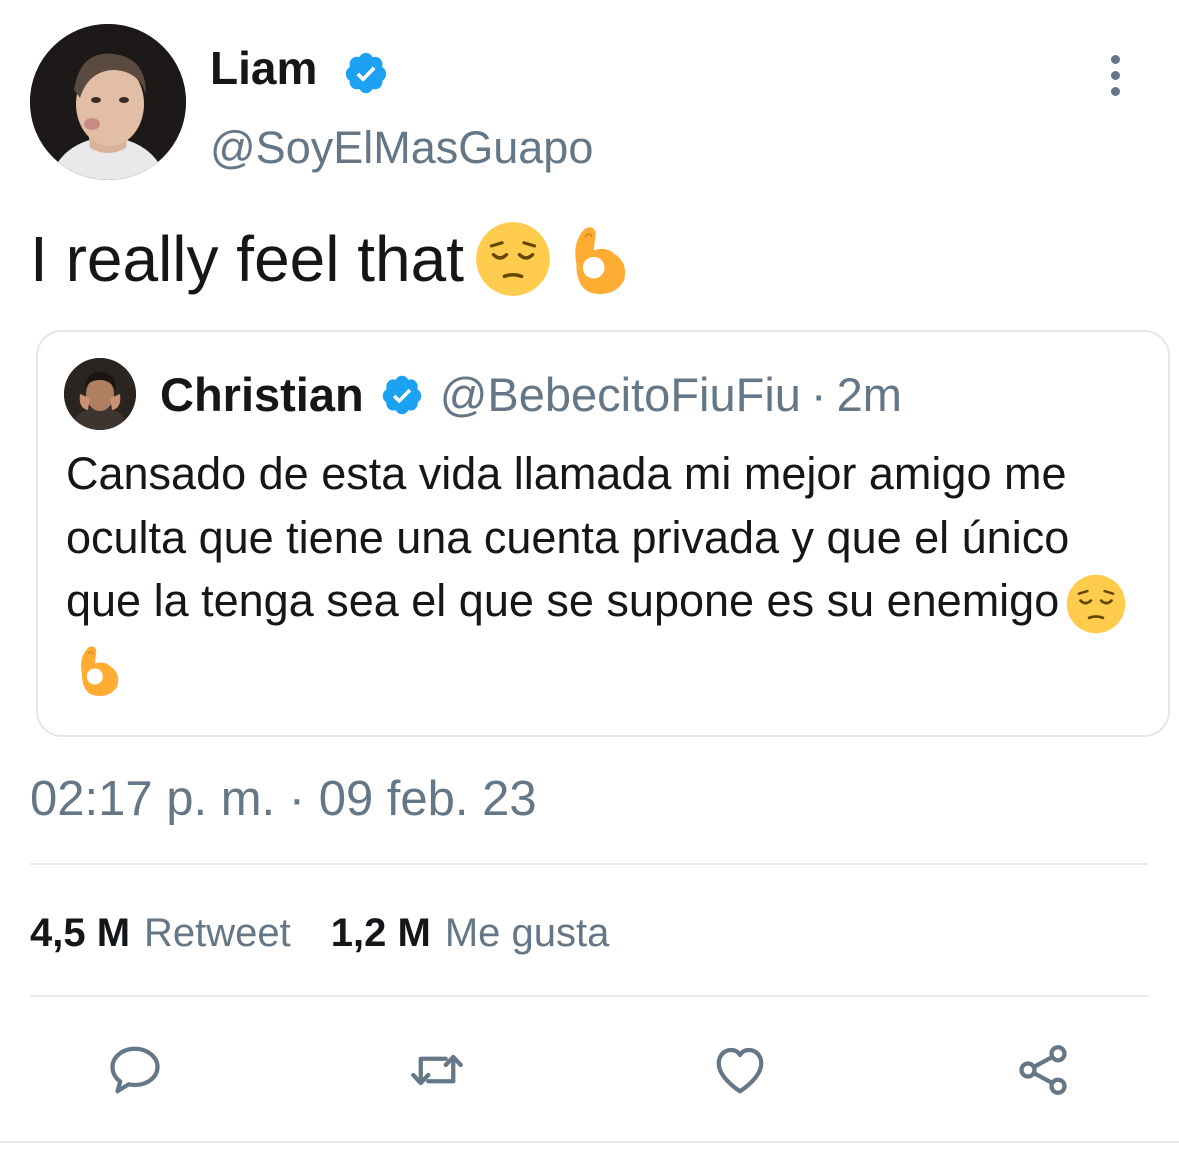  Describe the element at coordinates (311, 933) in the screenshot. I see `stat-spacer` at that location.